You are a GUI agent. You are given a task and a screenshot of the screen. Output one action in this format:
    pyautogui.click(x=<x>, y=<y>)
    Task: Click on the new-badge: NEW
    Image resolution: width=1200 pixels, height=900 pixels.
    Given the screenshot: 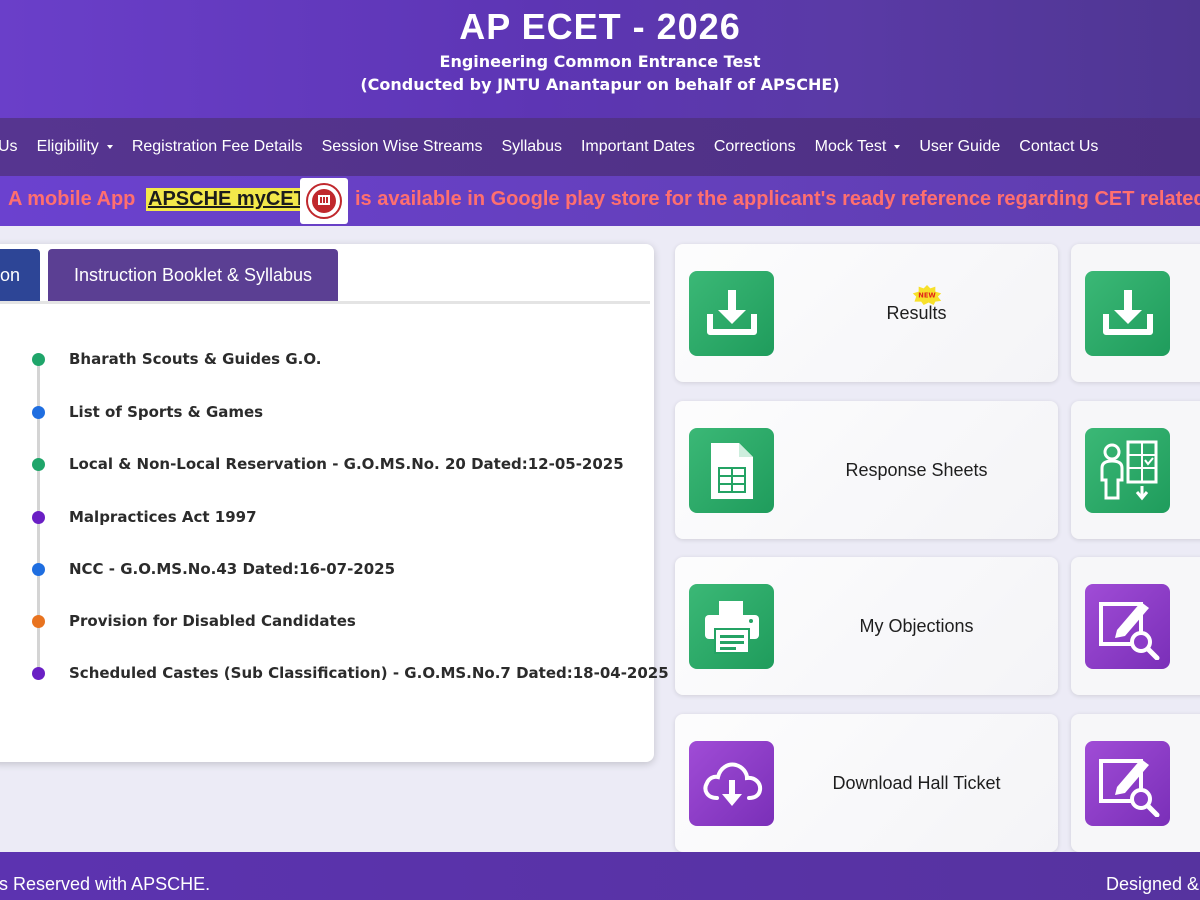 What is the action you would take?
    pyautogui.click(x=927, y=295)
    